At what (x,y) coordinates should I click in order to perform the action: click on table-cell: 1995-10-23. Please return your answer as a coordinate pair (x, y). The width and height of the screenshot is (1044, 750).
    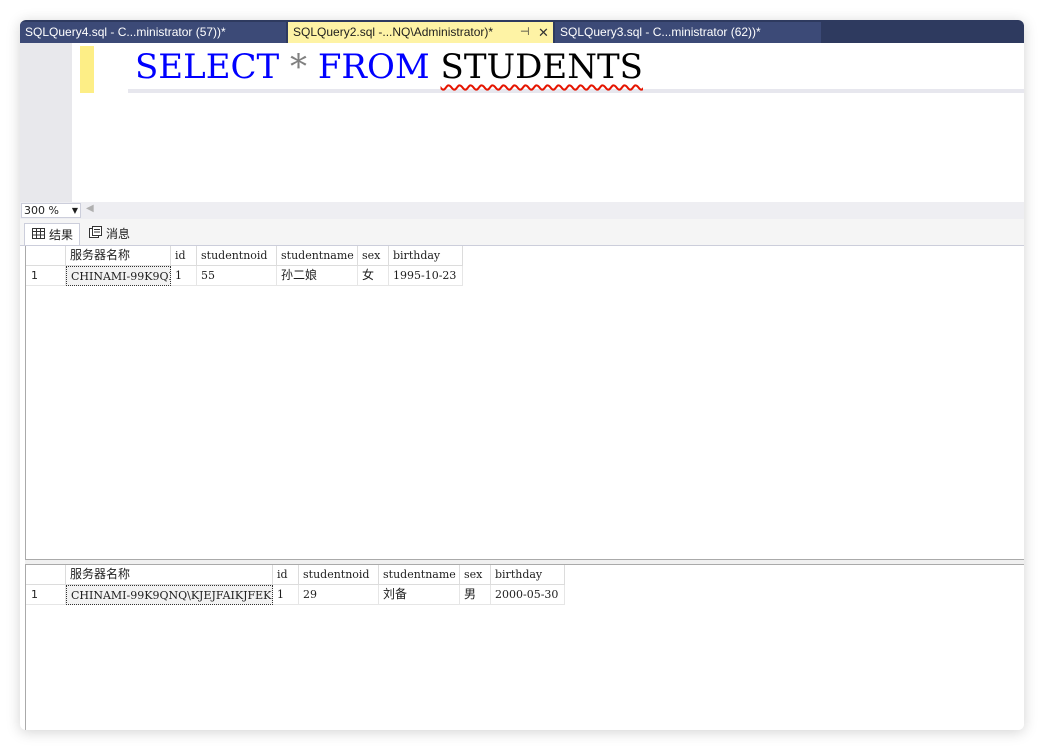
    Looking at the image, I should click on (426, 276).